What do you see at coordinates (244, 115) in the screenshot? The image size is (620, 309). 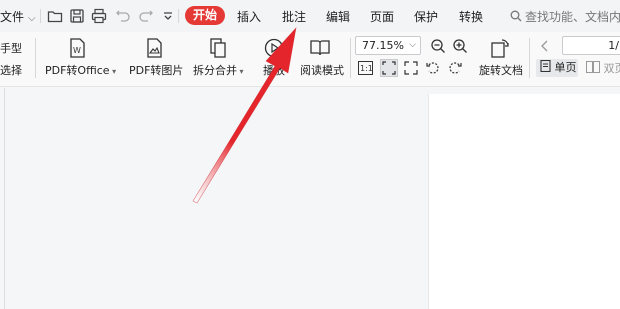 I see `annotation-arrow` at bounding box center [244, 115].